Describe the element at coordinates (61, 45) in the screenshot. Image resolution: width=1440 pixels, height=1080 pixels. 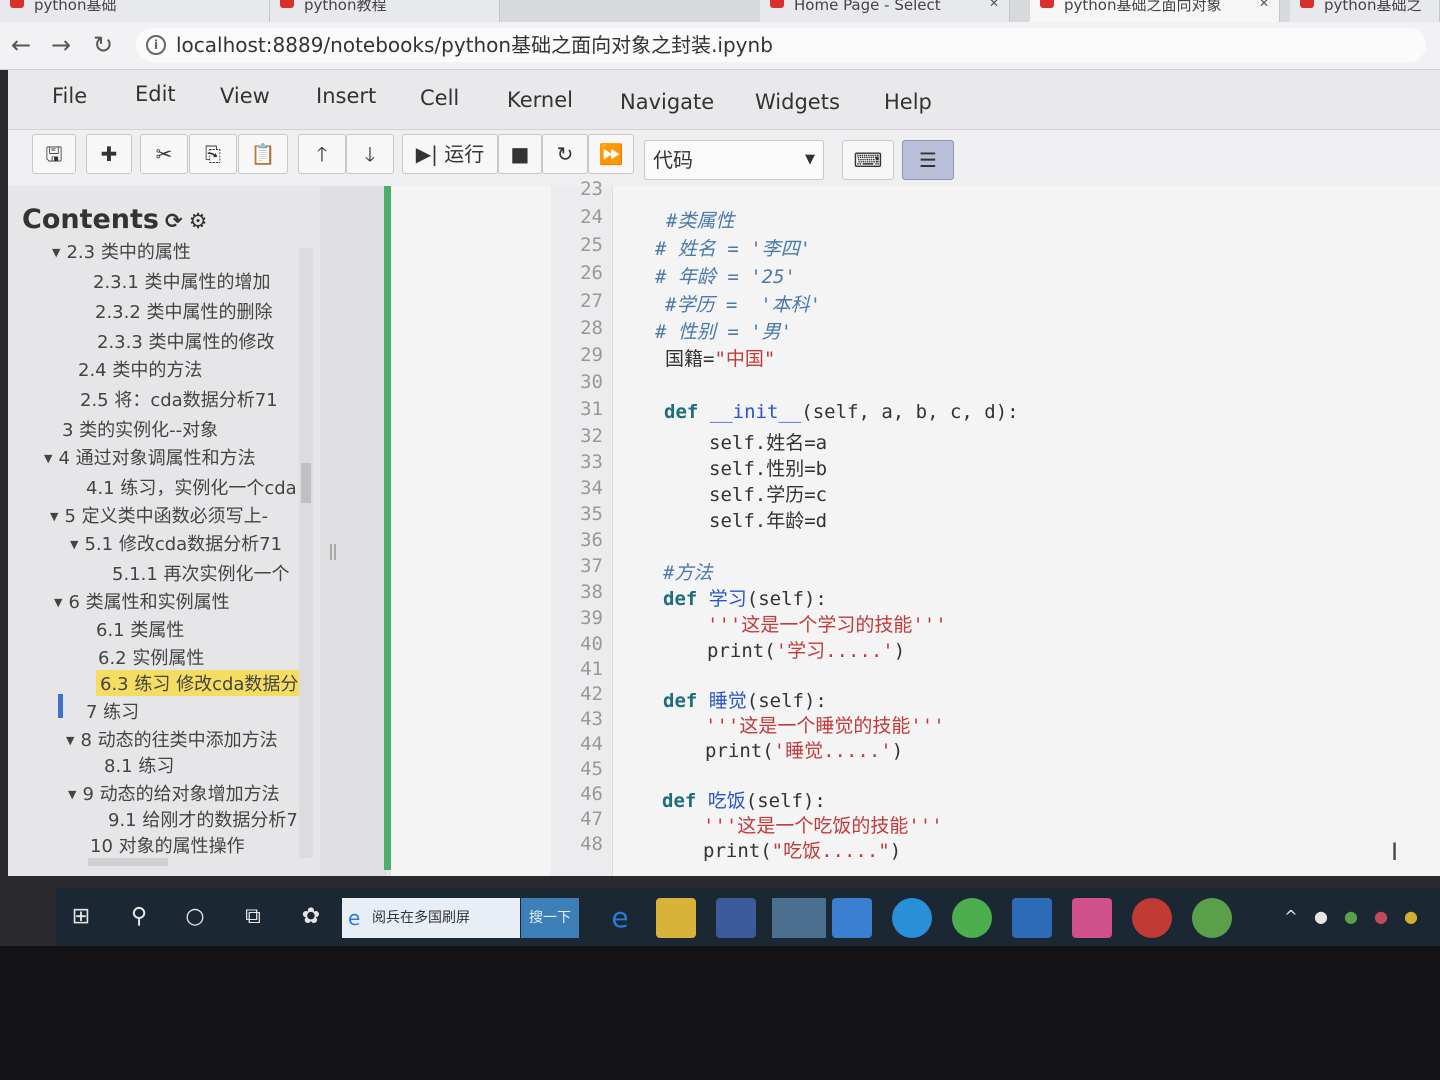
I see `forward-arrow-icon: →` at that location.